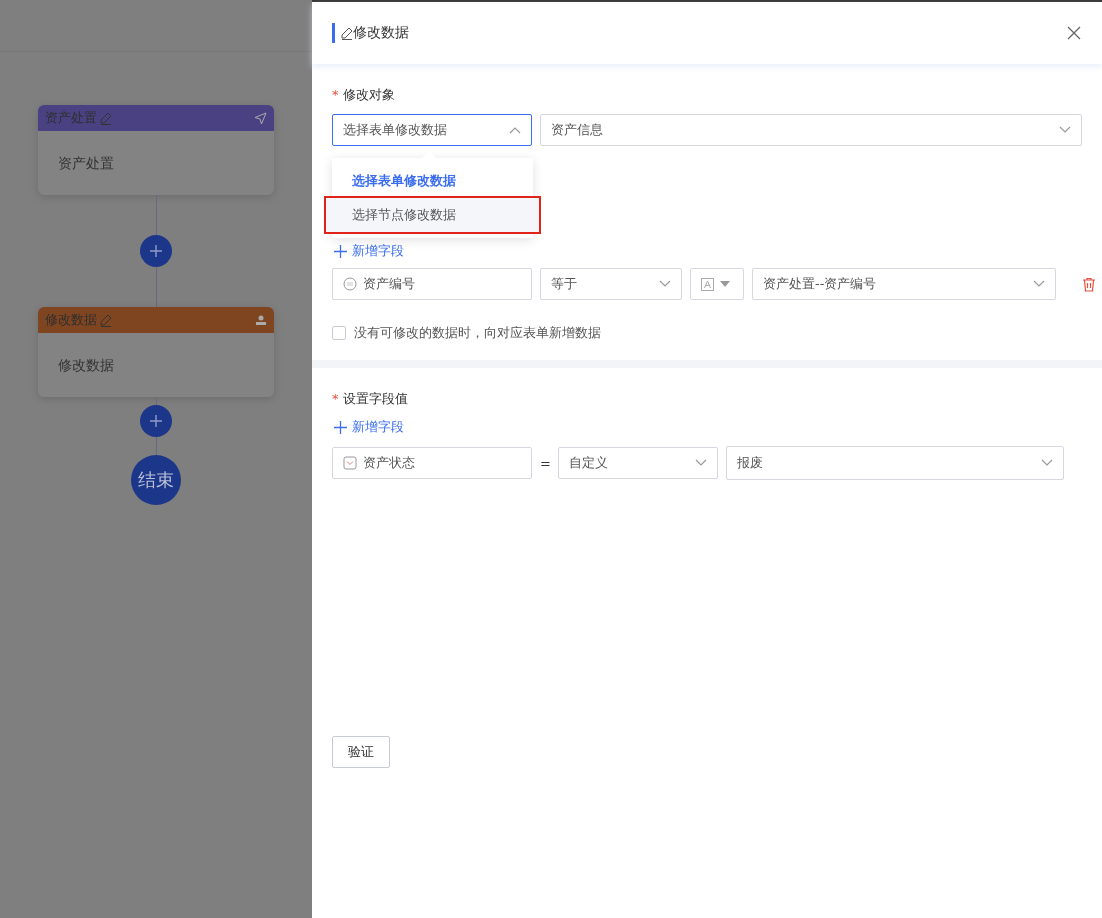  What do you see at coordinates (717, 284) in the screenshot?
I see `value-type-select` at bounding box center [717, 284].